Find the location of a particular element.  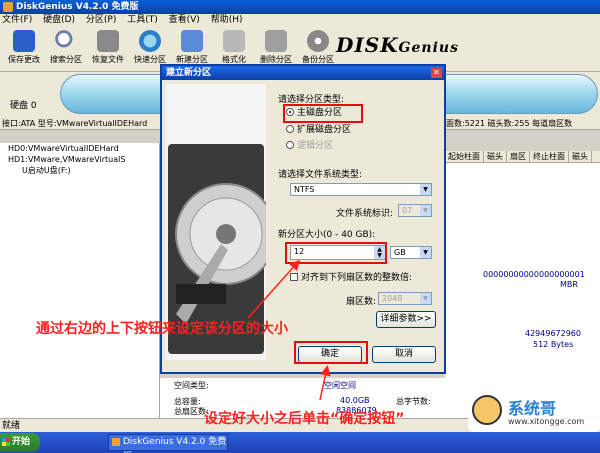

watermark-url: www.xitongge.com is located at coordinates (546, 421).